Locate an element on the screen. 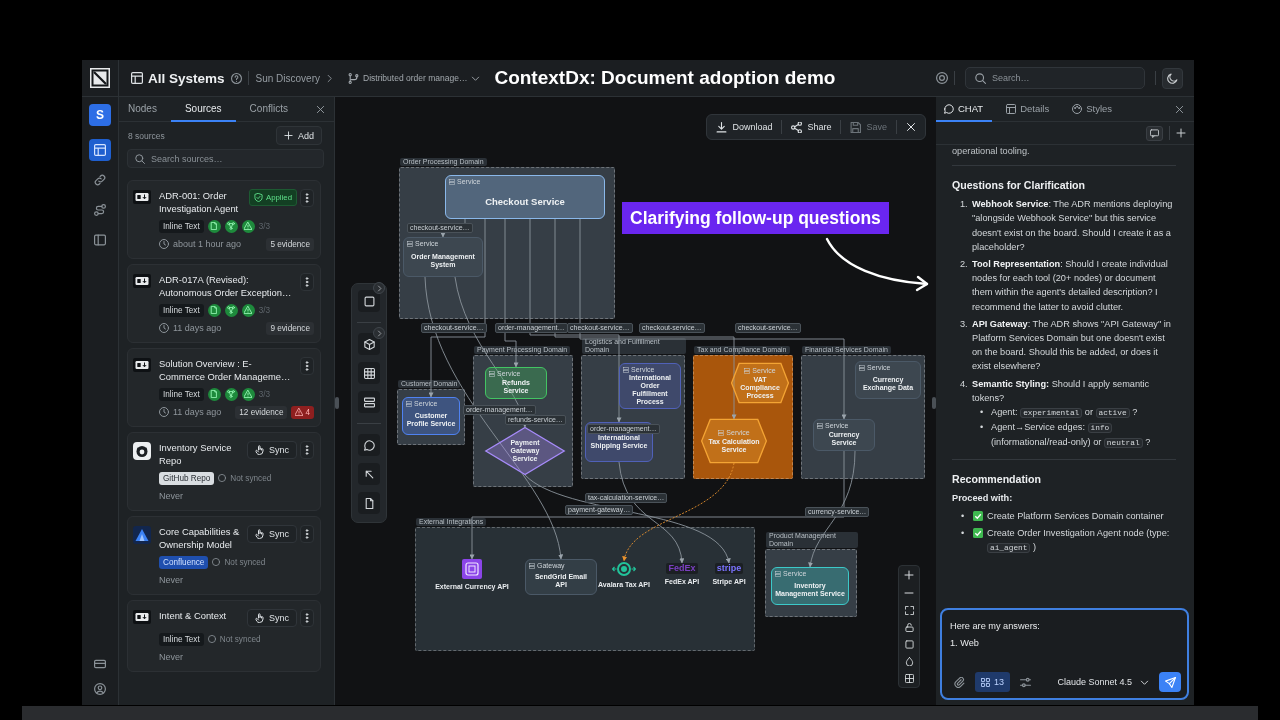  panel-tab: CHAT is located at coordinates (964, 109).